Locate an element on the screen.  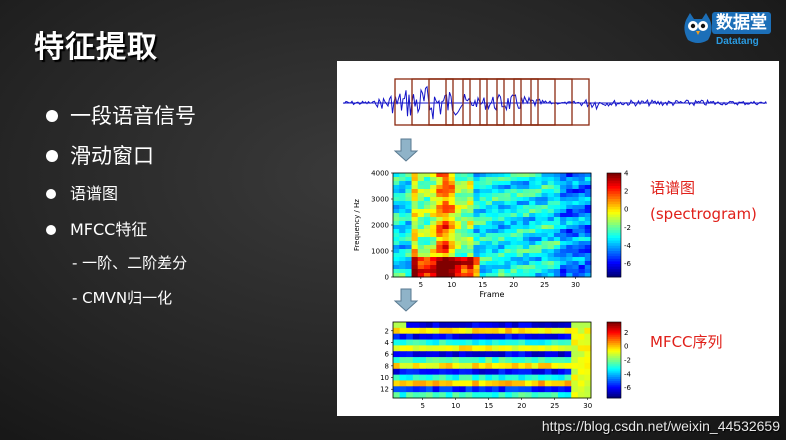
mfcc-ytick-label: 6 is located at coordinates (387, 355).